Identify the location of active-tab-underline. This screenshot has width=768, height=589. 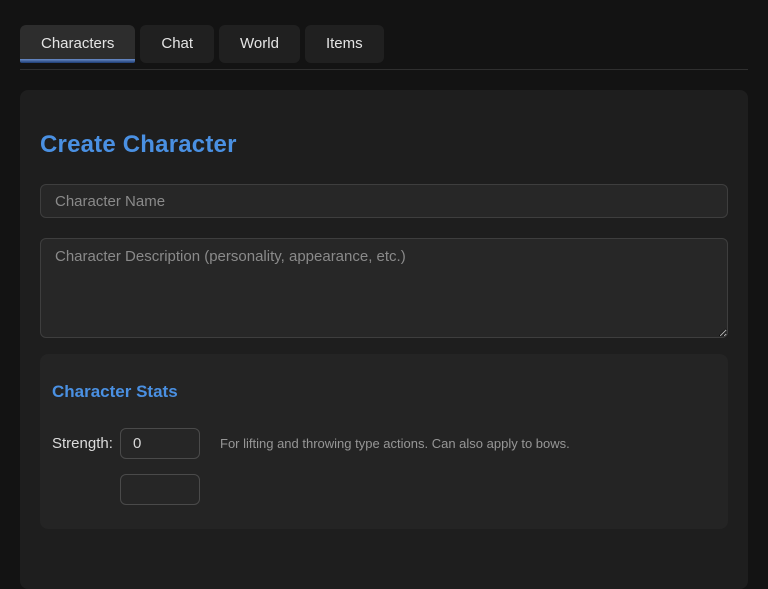
(78, 61).